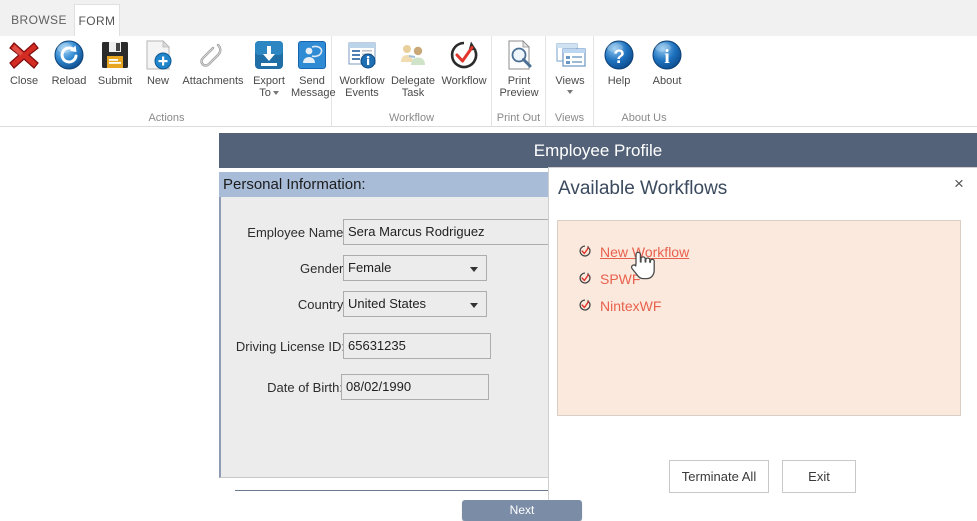 This screenshot has width=977, height=521. Describe the element at coordinates (322, 304) in the screenshot. I see `field-label-country: Country:` at that location.